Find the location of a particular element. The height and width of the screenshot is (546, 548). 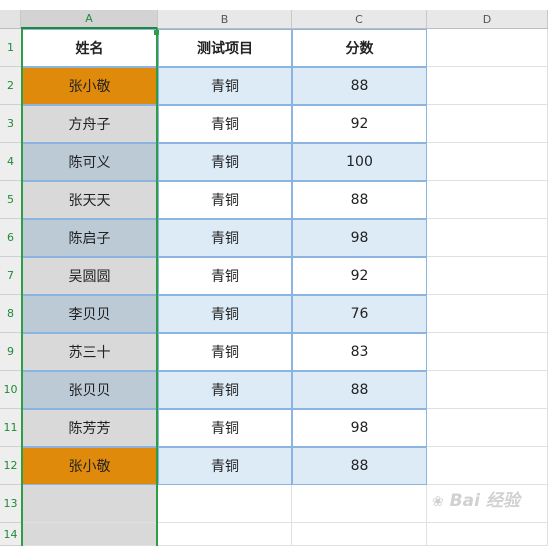

name-cell: 苏三十 is located at coordinates (89, 352).